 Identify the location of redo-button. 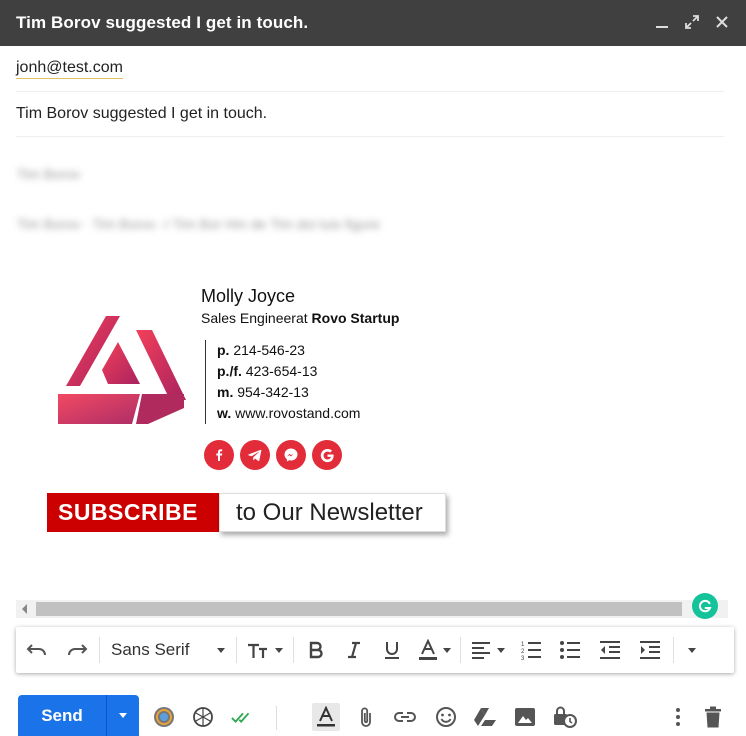
(77, 650).